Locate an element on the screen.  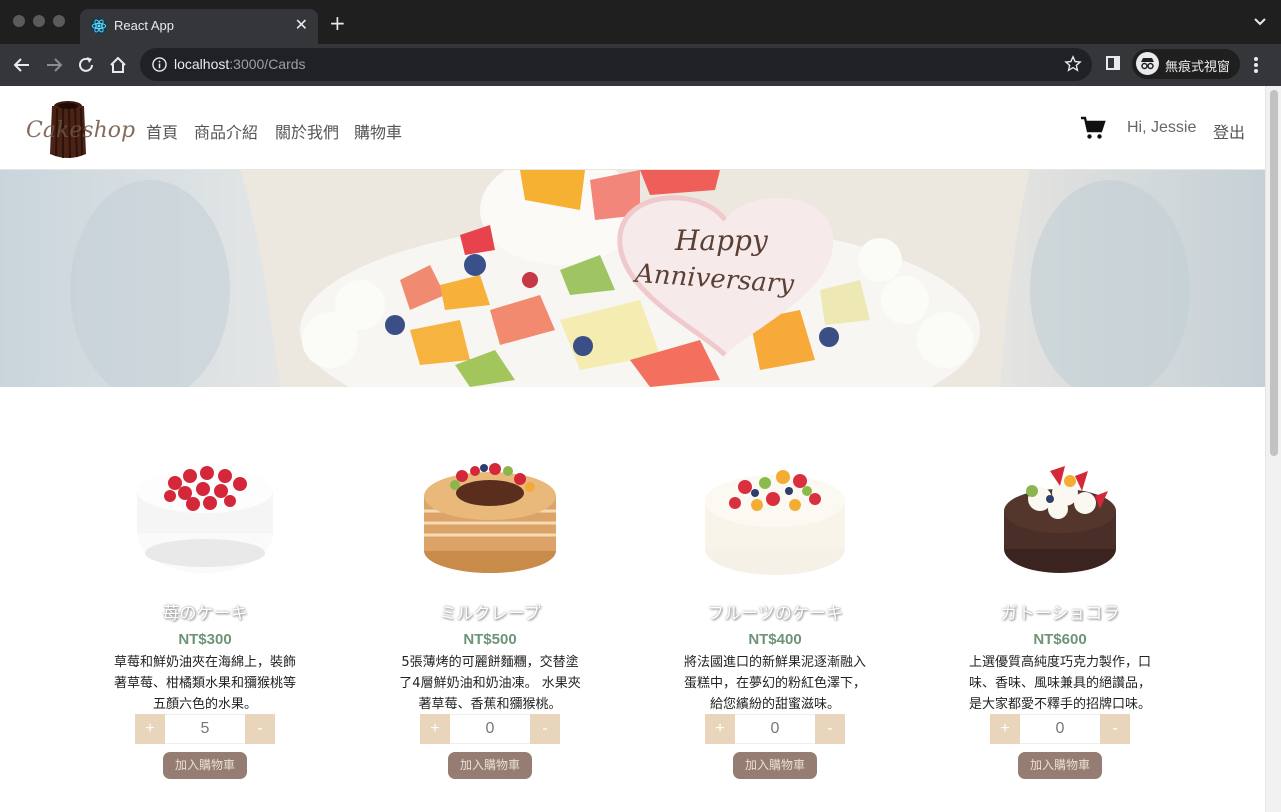
tab-title: React App is located at coordinates (144, 25).